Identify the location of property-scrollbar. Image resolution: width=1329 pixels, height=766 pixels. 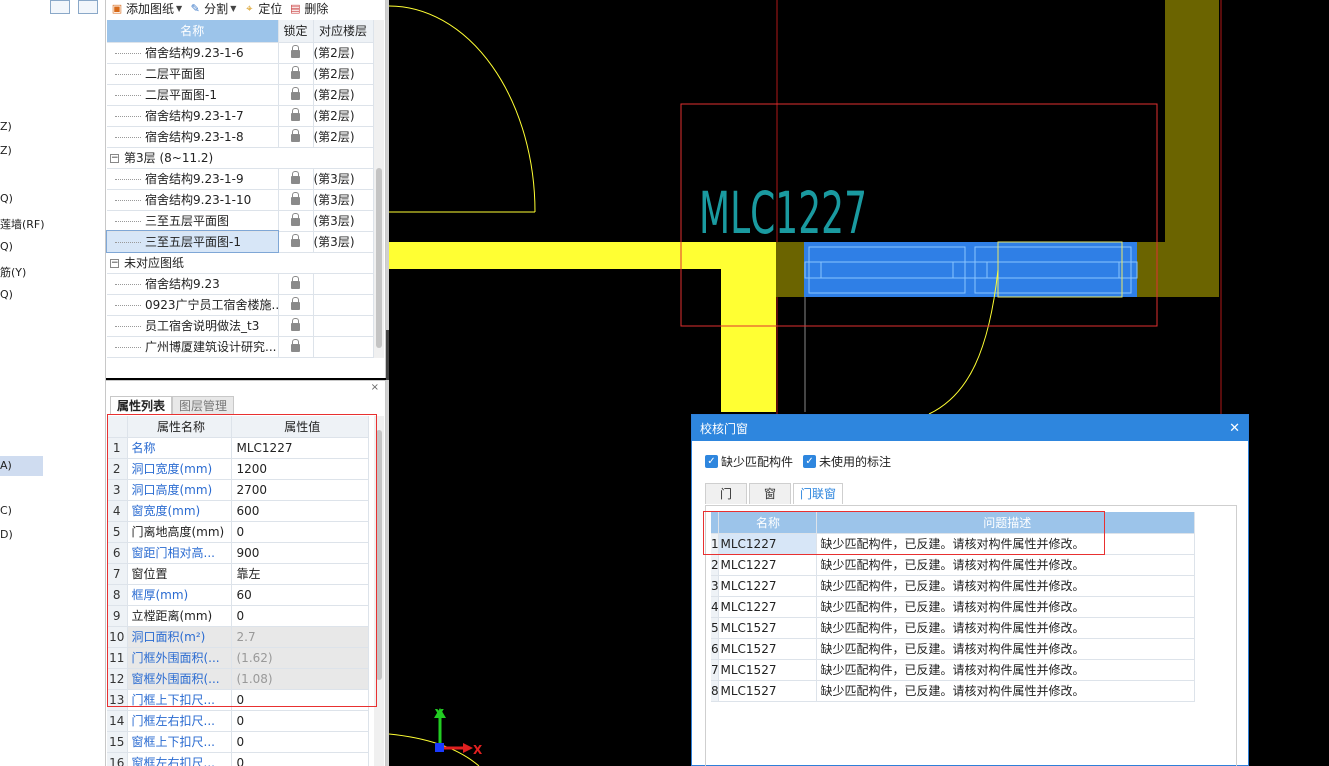
(379, 591).